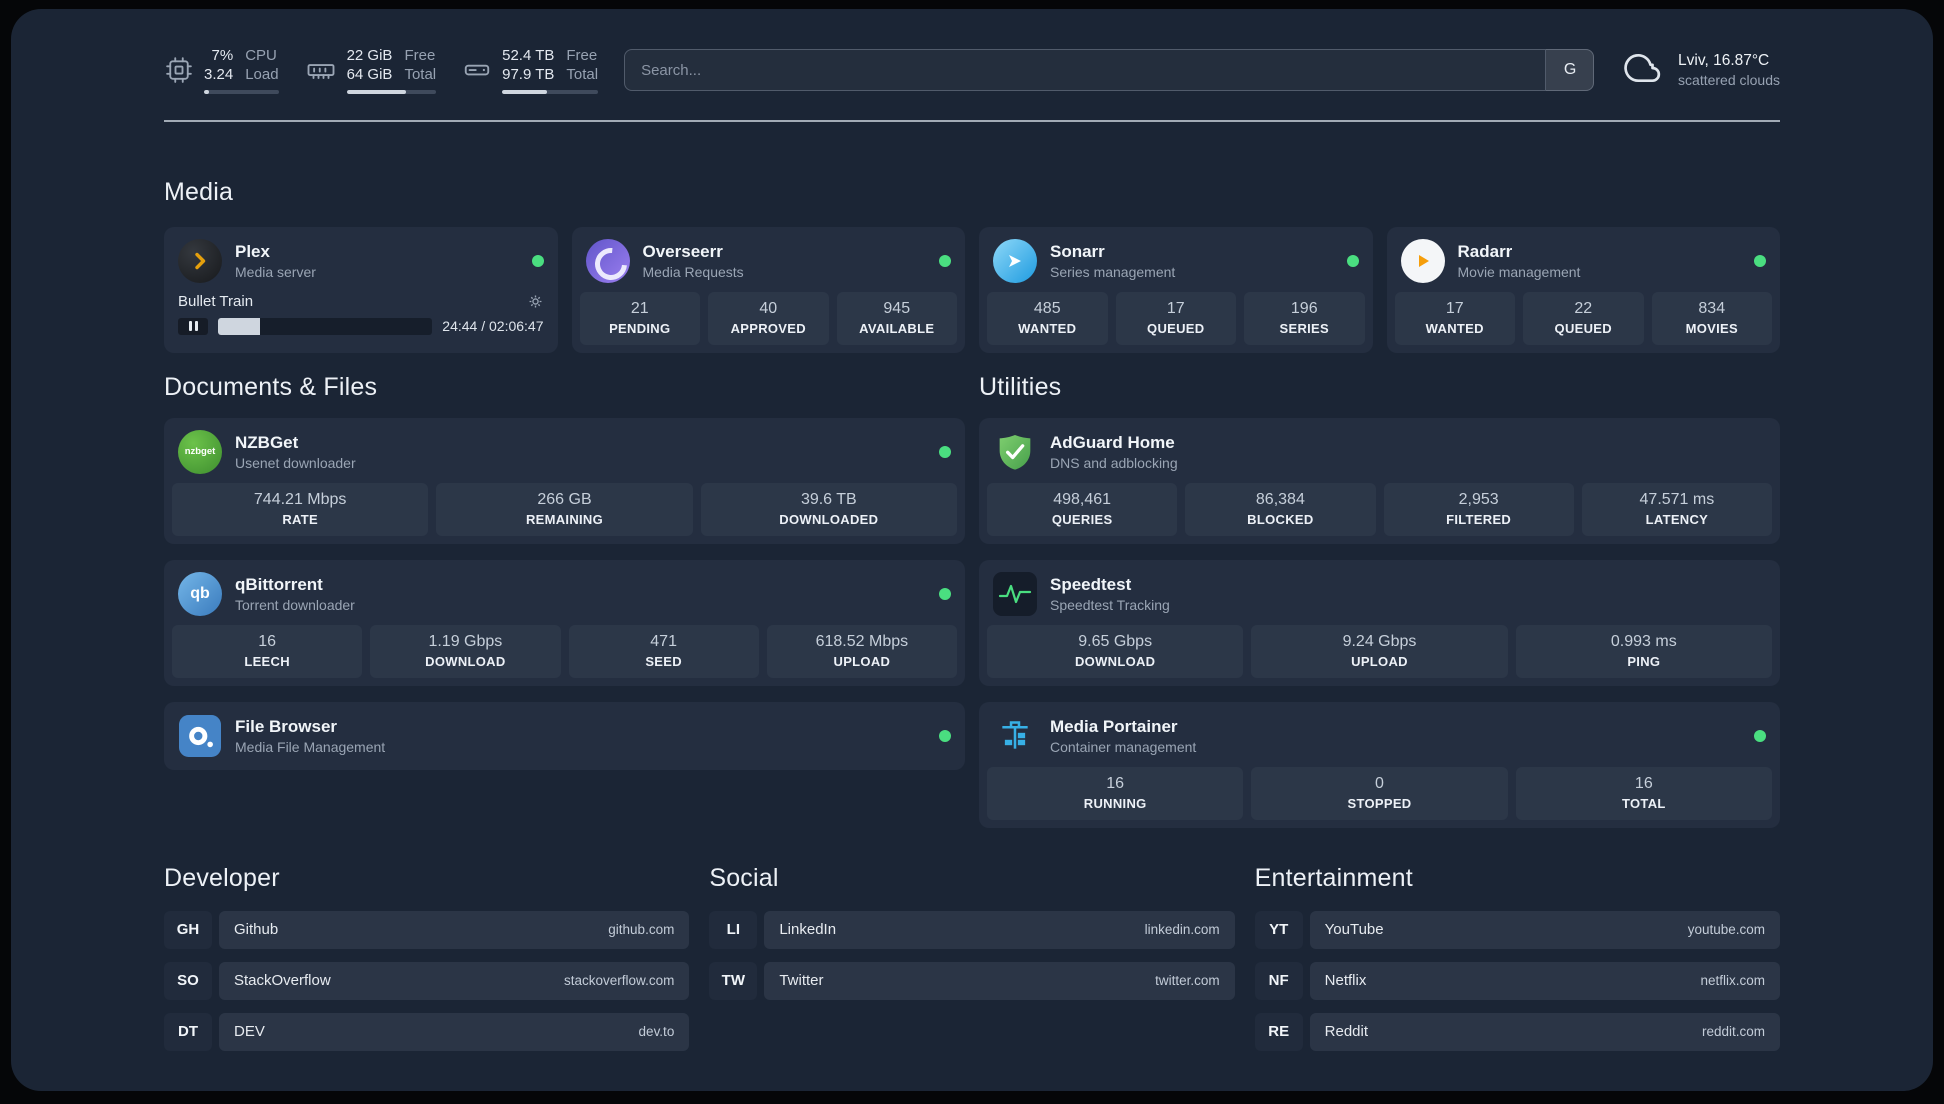 The height and width of the screenshot is (1104, 1944). I want to click on stat-value: 266 GB, so click(564, 499).